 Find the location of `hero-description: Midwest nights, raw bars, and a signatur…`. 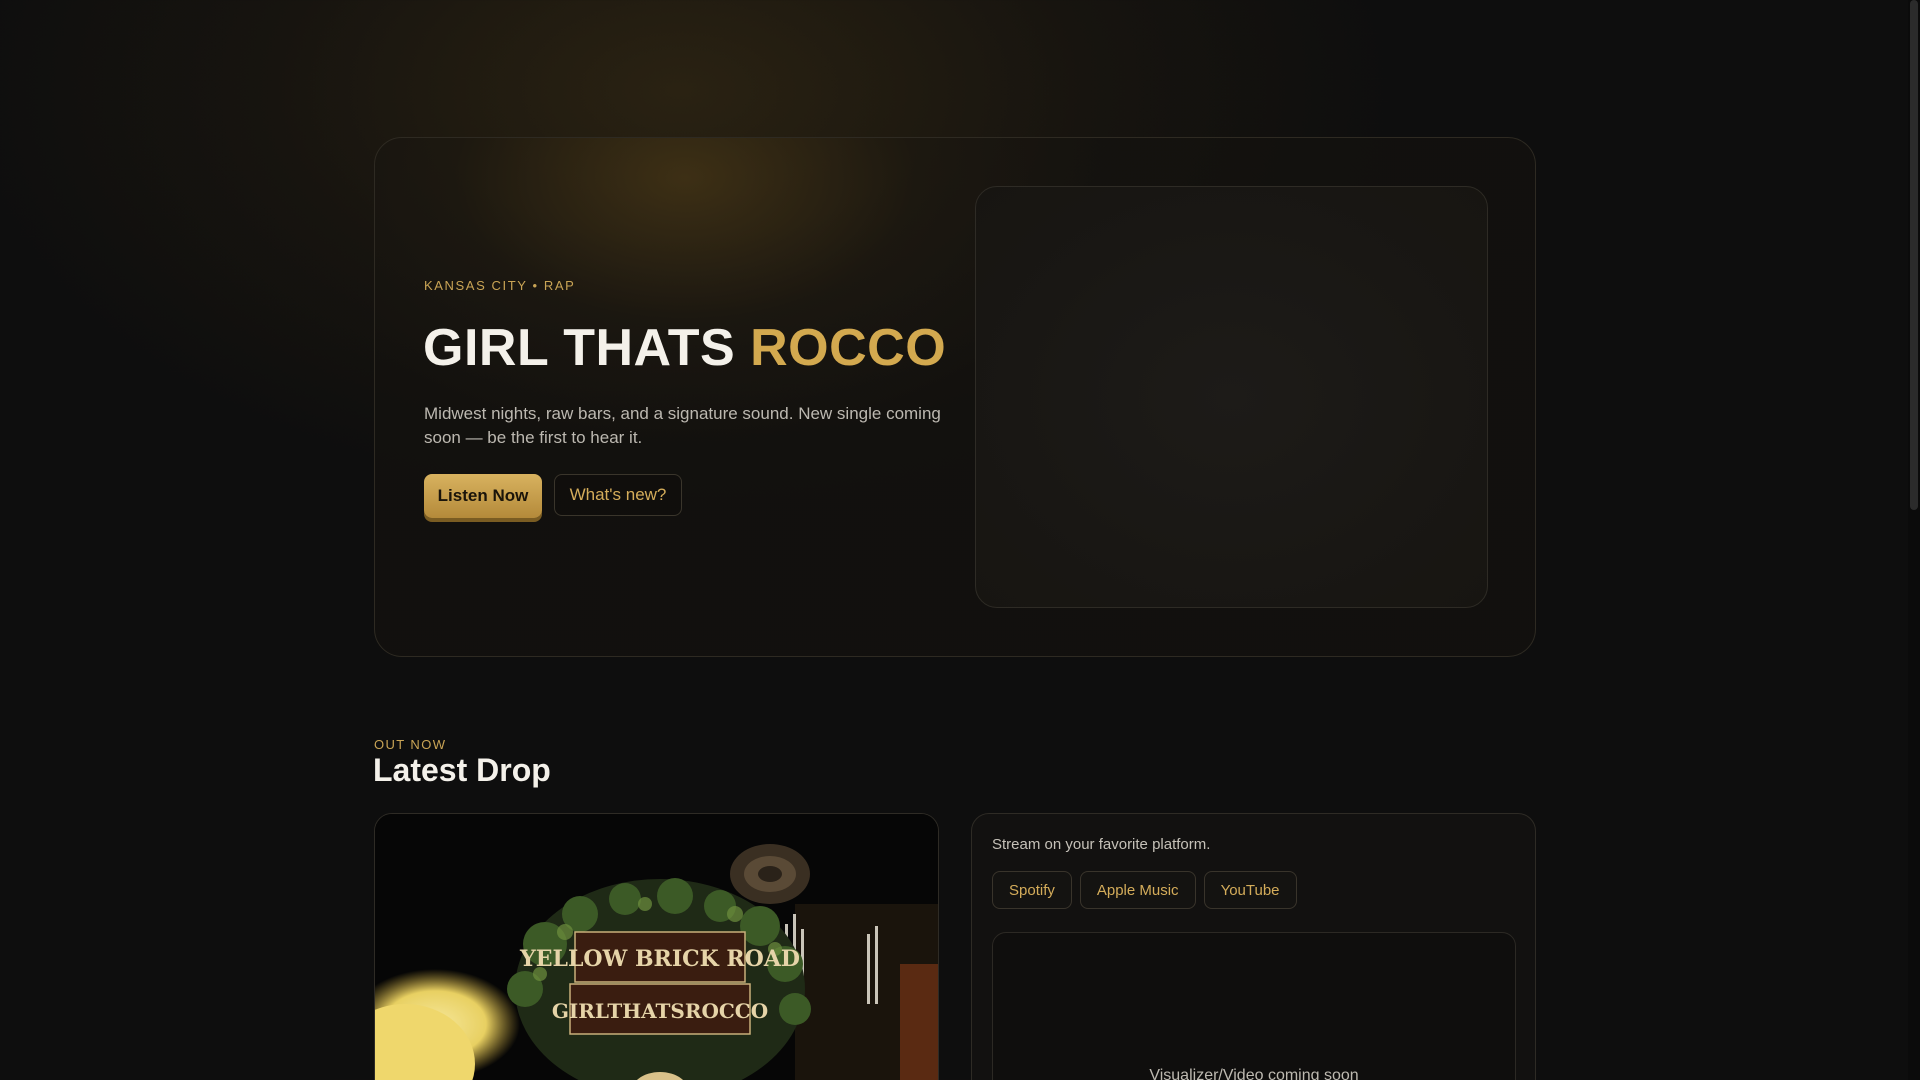

hero-description: Midwest nights, raw bars, and a signatur… is located at coordinates (682, 425).